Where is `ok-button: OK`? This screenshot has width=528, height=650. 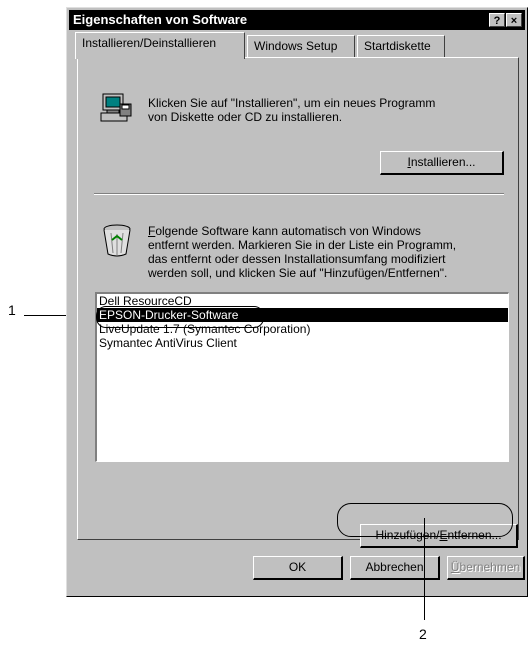 ok-button: OK is located at coordinates (298, 568).